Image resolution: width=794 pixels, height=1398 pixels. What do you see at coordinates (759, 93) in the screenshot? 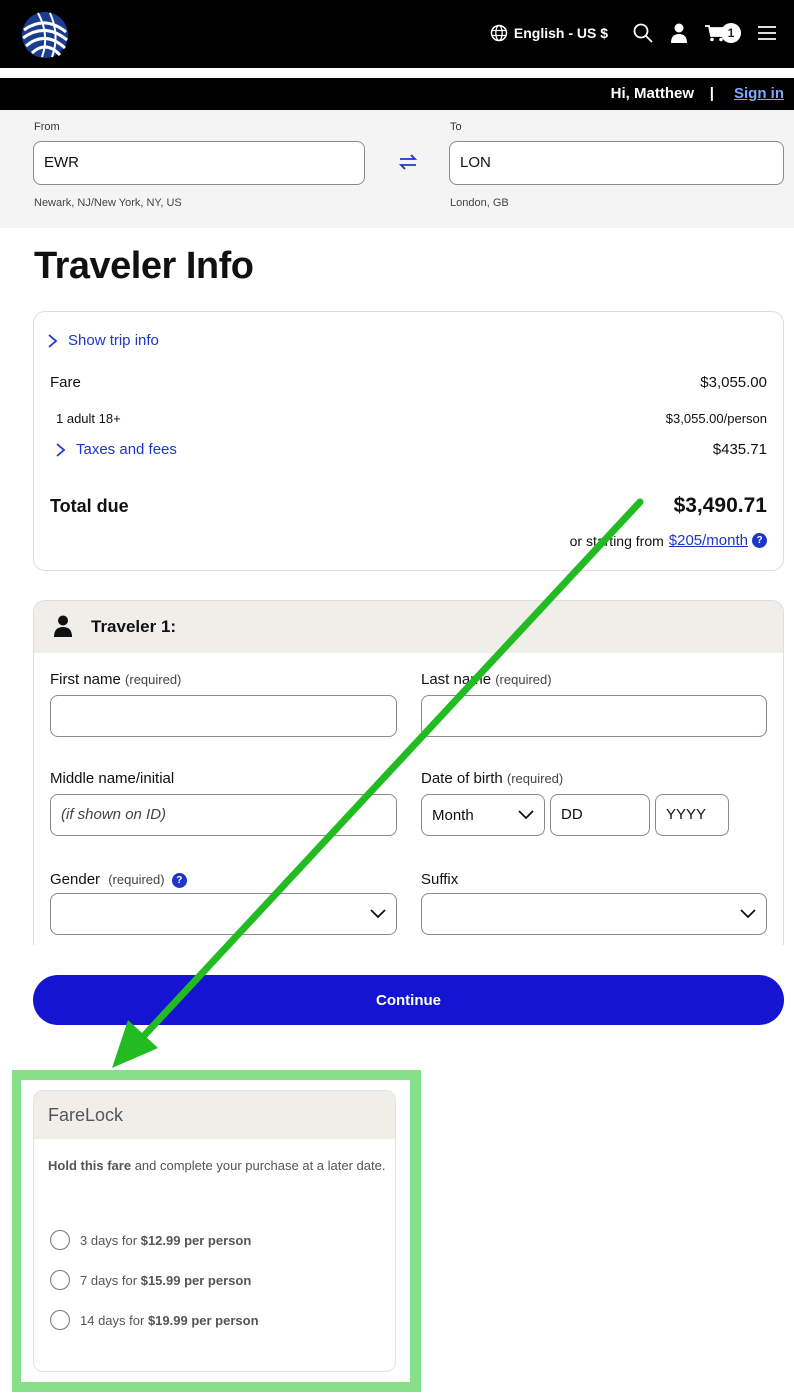
I see `sign-in-link: Sign in` at bounding box center [759, 93].